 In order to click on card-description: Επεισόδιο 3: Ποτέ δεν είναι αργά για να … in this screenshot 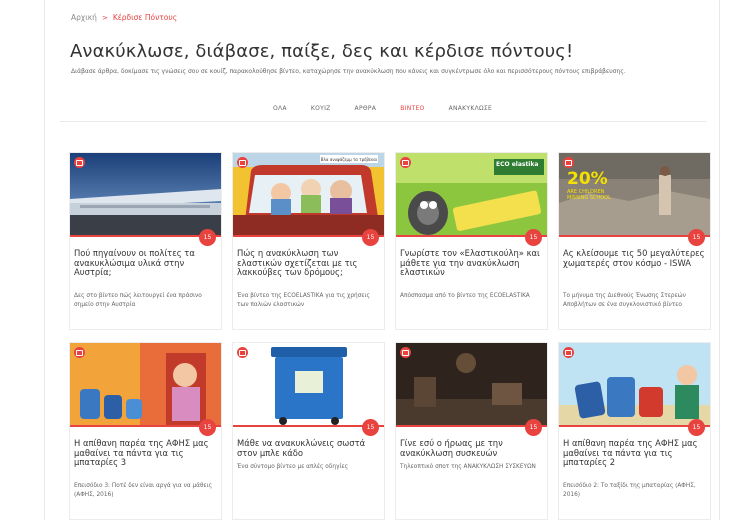, I will do `click(143, 490)`.